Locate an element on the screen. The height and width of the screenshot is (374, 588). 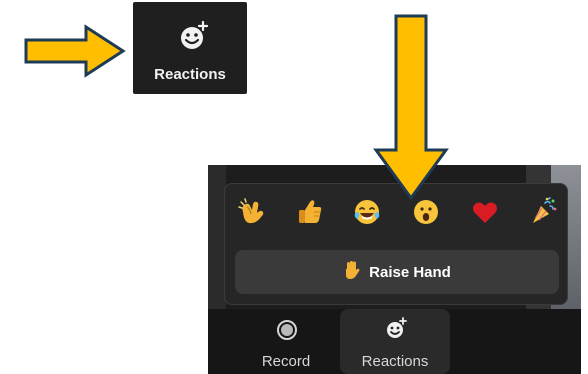
record-icon is located at coordinates (287, 330).